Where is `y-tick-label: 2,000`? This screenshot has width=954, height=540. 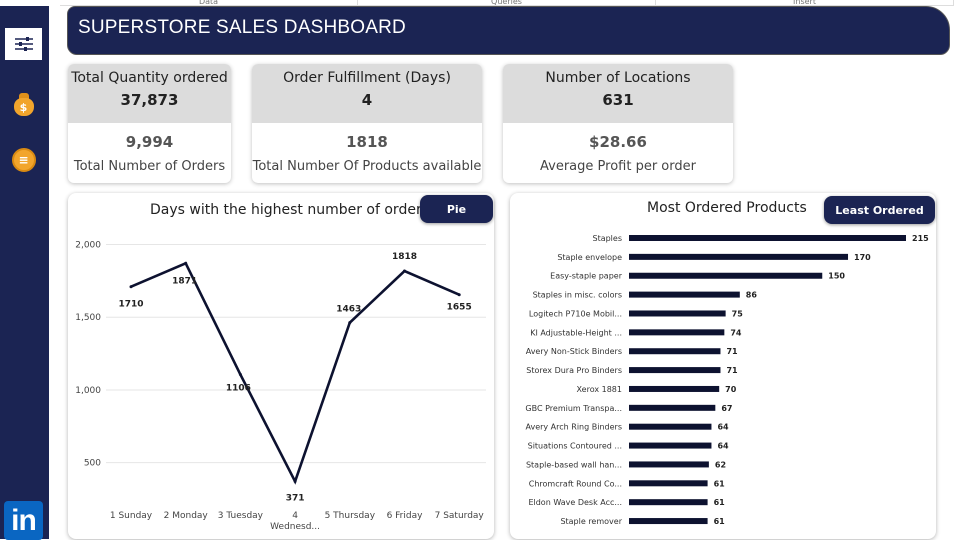
y-tick-label: 2,000 is located at coordinates (88, 246).